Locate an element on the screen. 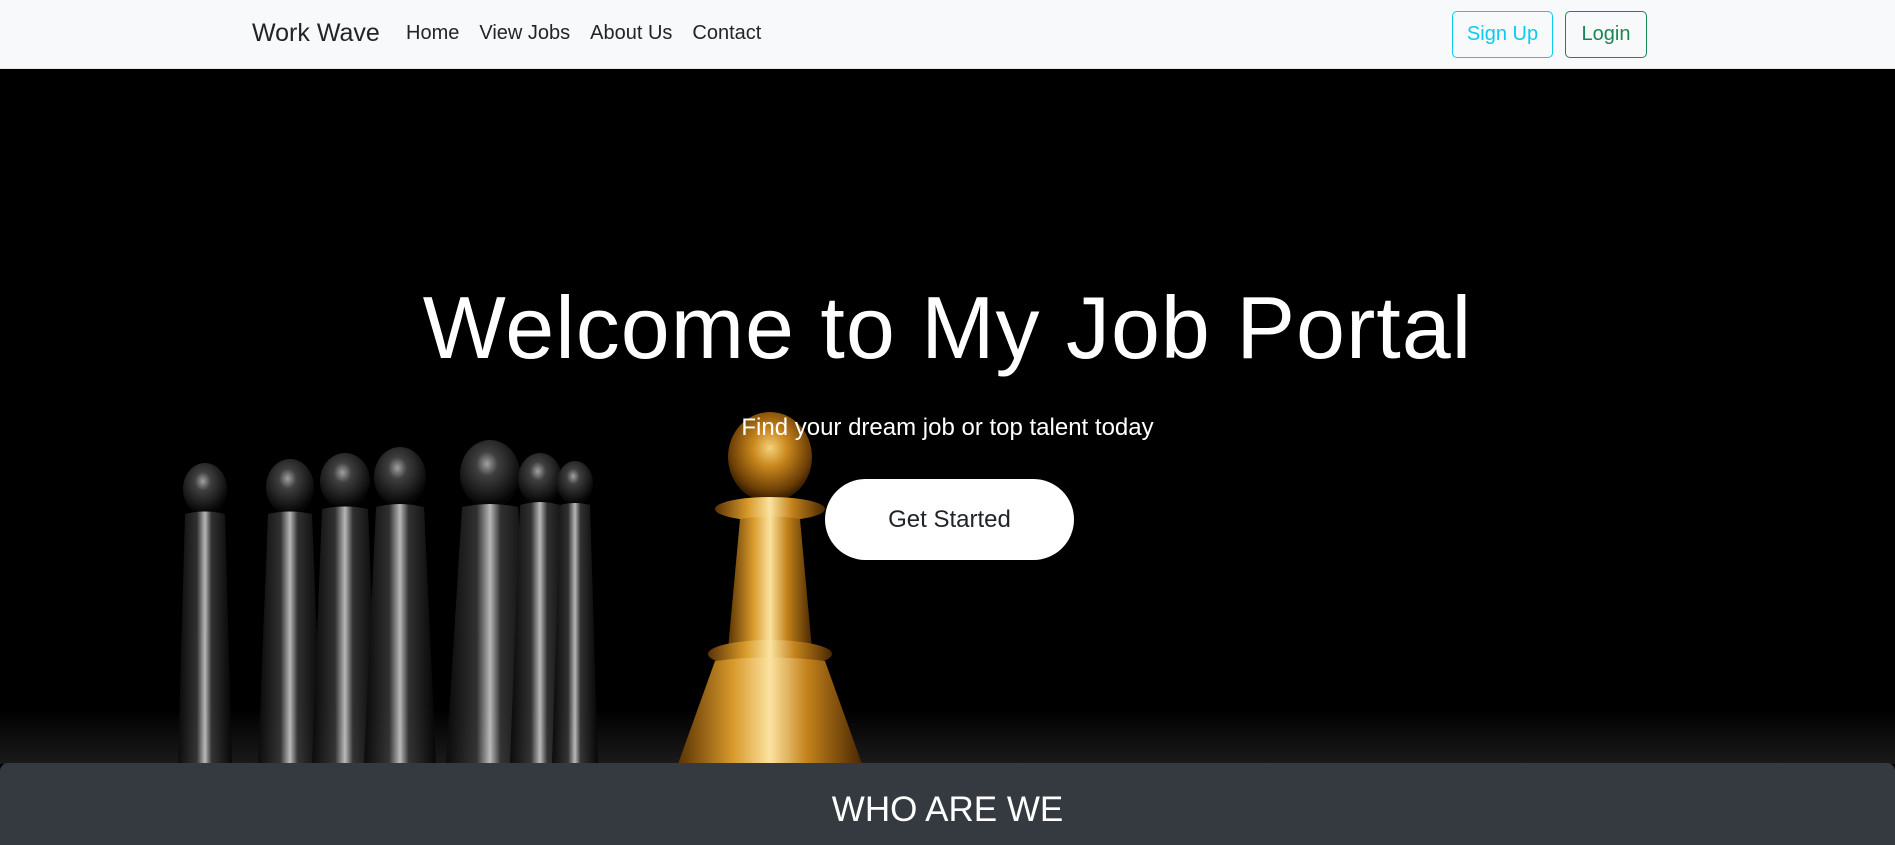 The height and width of the screenshot is (845, 1895). nav-links: Home View Jobs About Us Contact is located at coordinates (583, 33).